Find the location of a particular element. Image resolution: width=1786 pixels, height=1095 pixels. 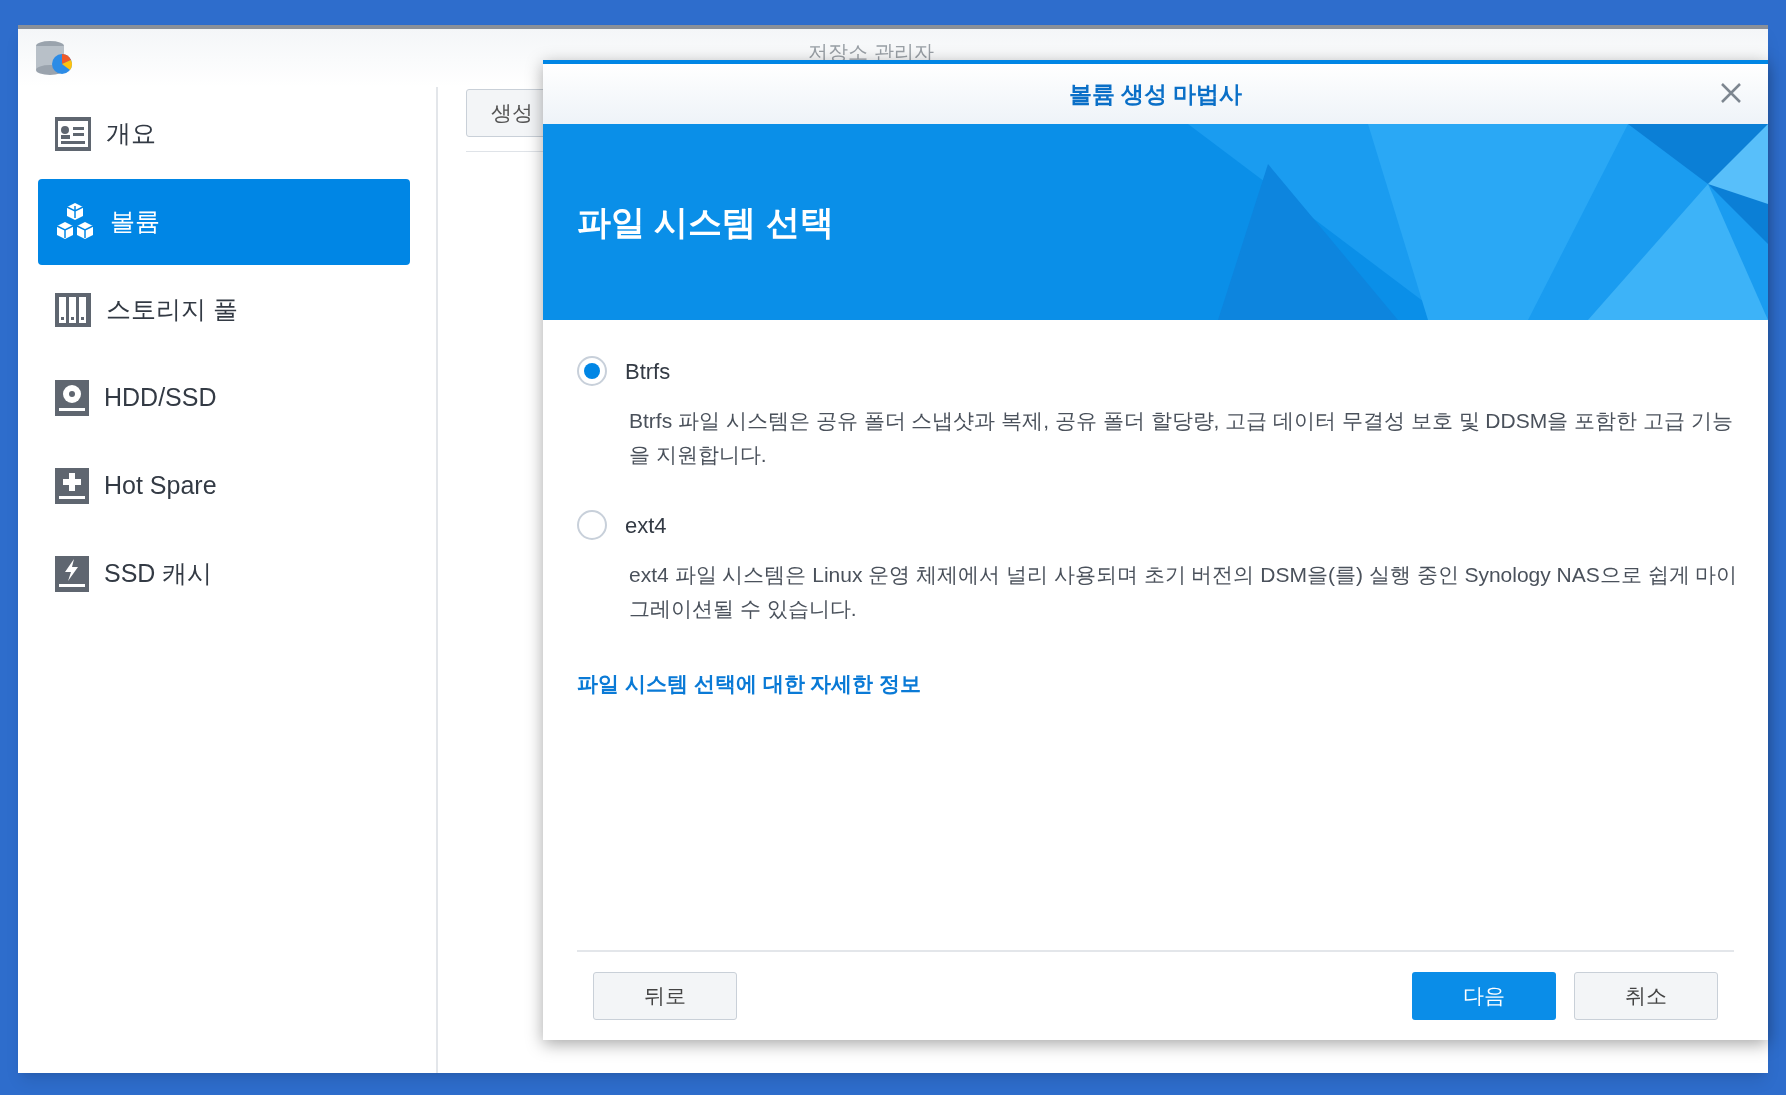

cancel-button: 취소 is located at coordinates (1646, 996).